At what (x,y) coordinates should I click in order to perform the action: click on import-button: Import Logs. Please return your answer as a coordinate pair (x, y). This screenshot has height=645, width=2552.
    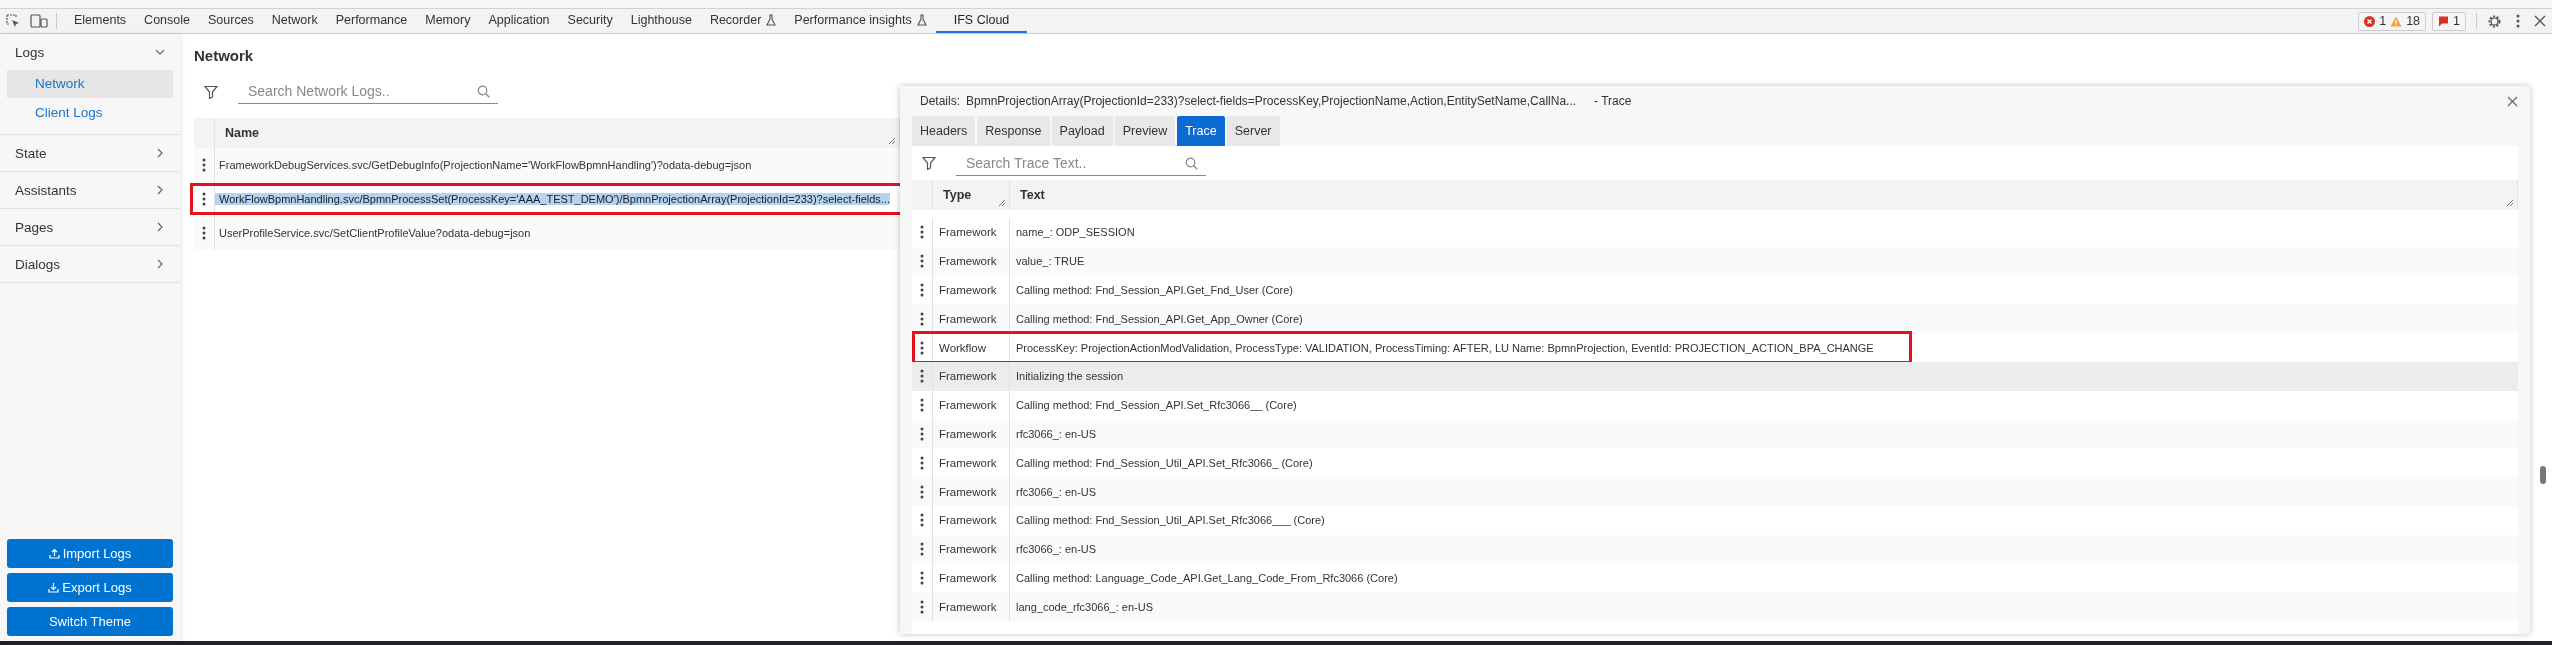
    Looking at the image, I should click on (90, 553).